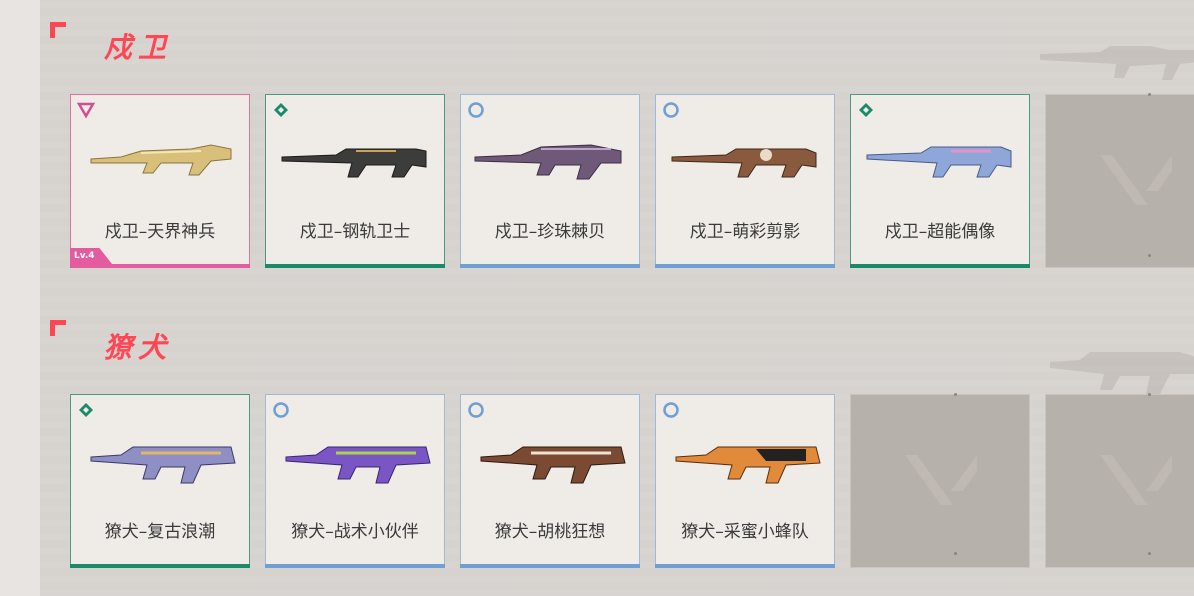 Image resolution: width=1194 pixels, height=596 pixels. What do you see at coordinates (1122, 373) in the screenshot?
I see `bulldog-silhouette-icon` at bounding box center [1122, 373].